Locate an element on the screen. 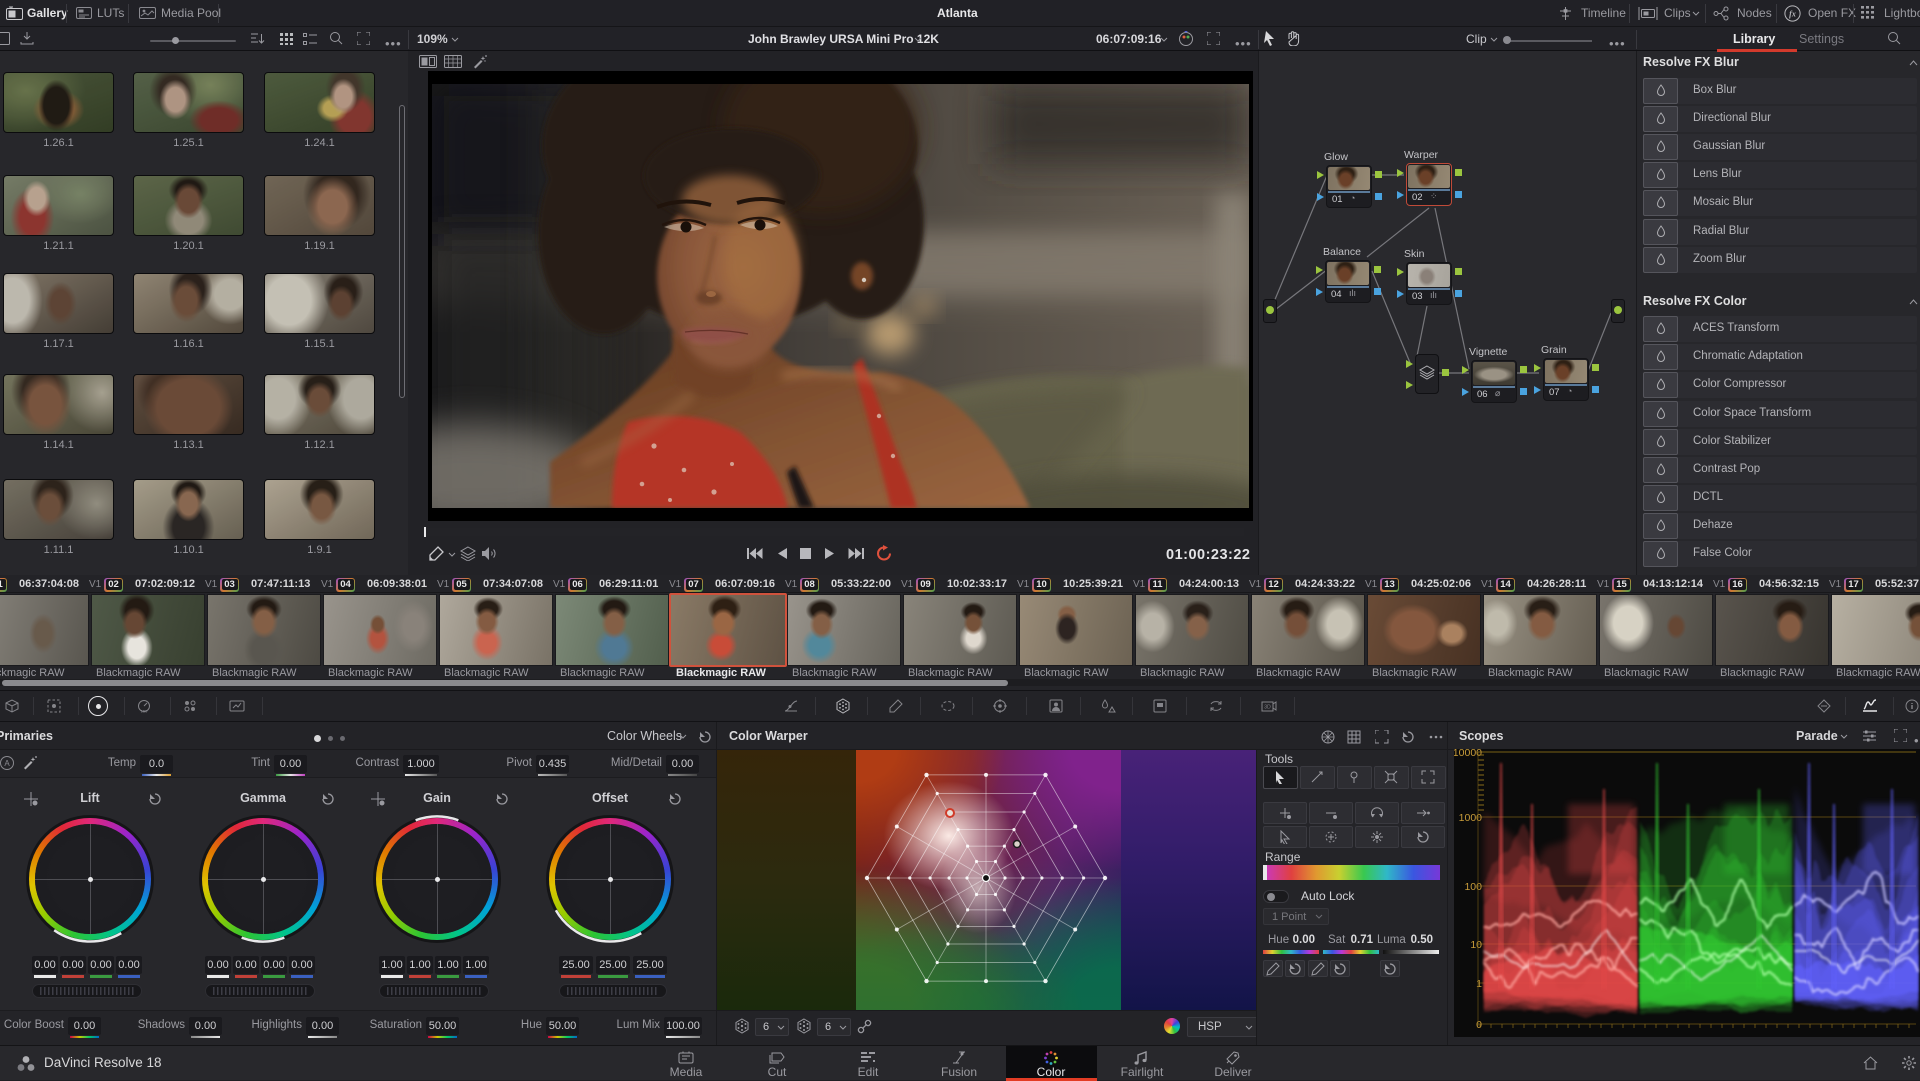 The width and height of the screenshot is (1920, 1081). svg-text: A is located at coordinates (7, 763).